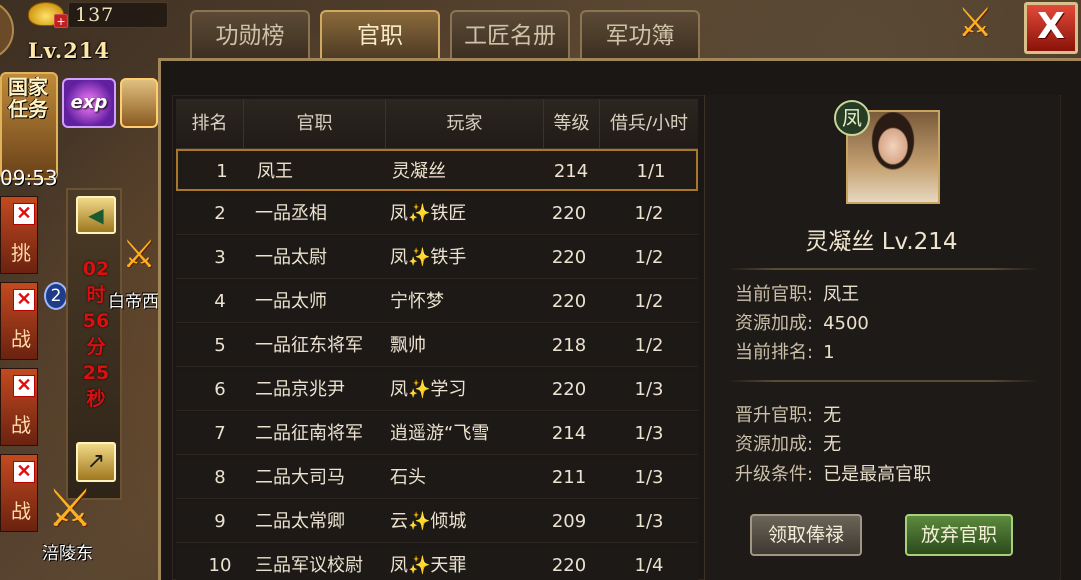  I want to click on battle-item: 挑 ✕, so click(19, 235).